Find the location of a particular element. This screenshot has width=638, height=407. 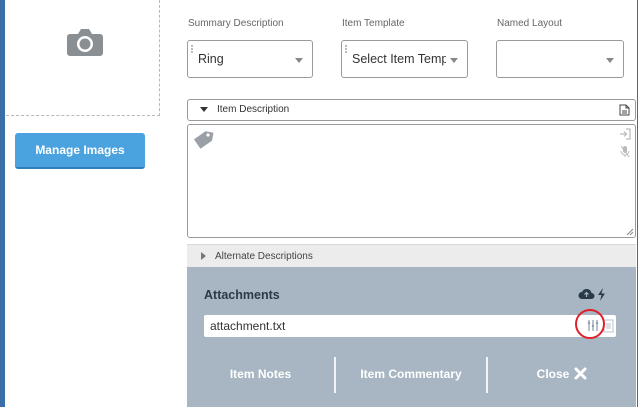

close-button: Close is located at coordinates (562, 373).